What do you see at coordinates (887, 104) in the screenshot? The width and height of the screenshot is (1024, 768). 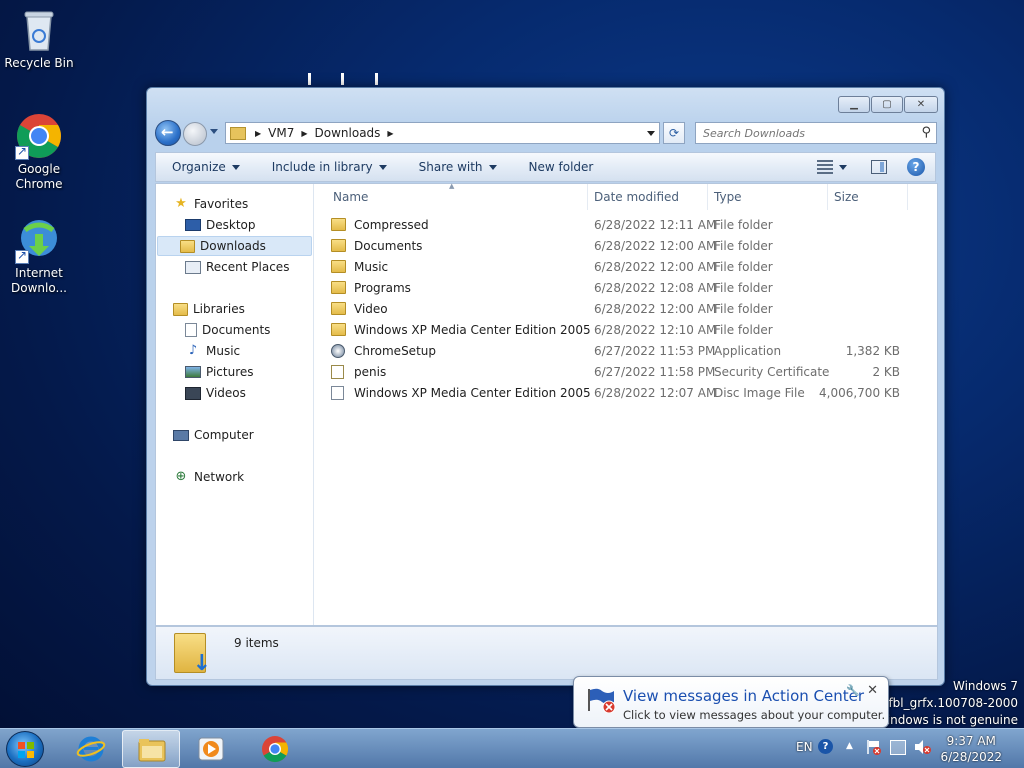 I see `maximize-button: ▢` at bounding box center [887, 104].